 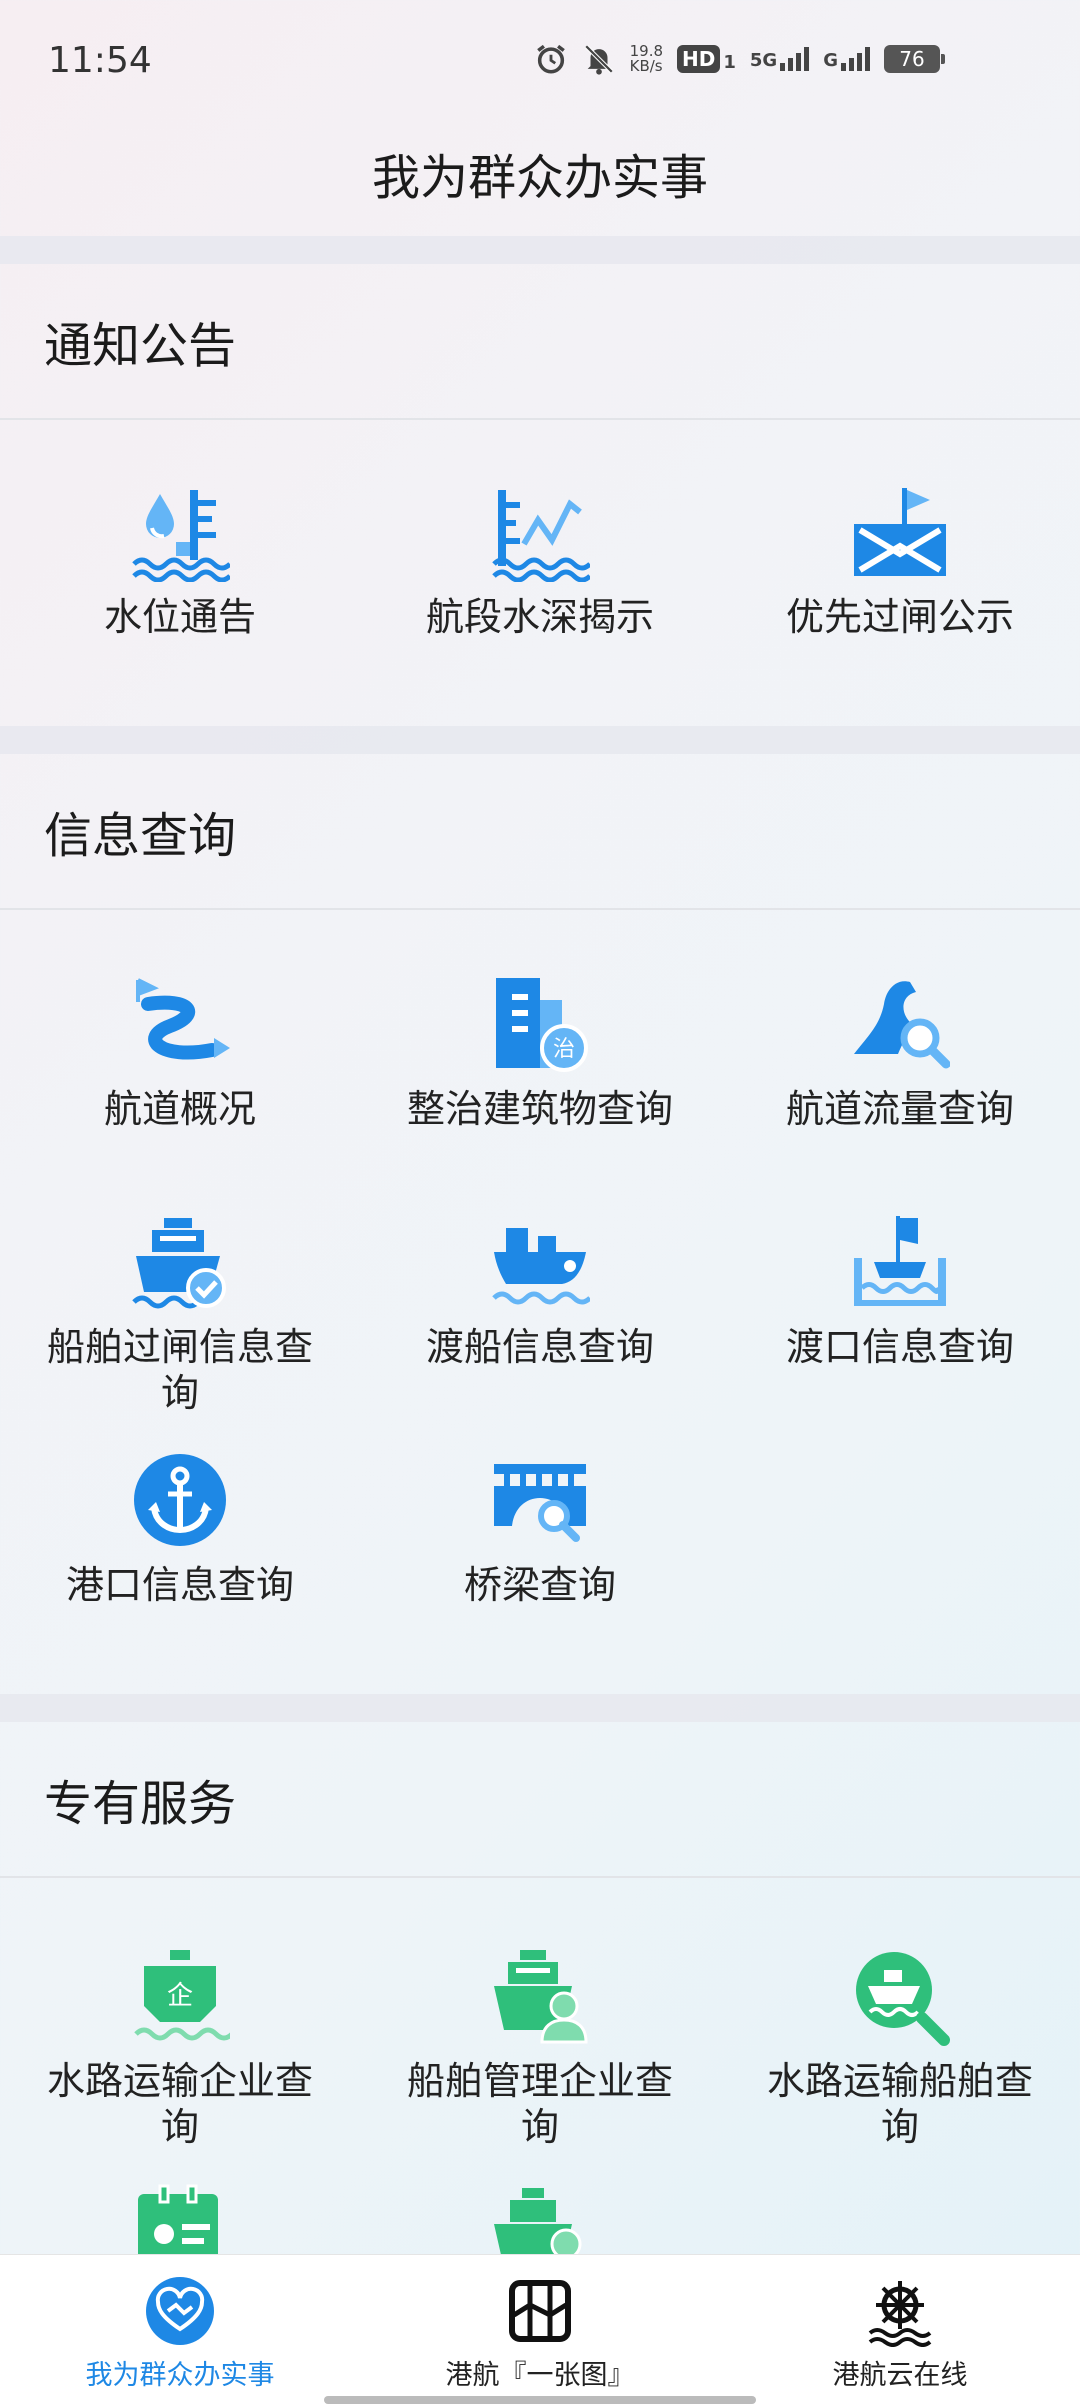 What do you see at coordinates (179, 1263) in the screenshot?
I see `ship-lock-icon` at bounding box center [179, 1263].